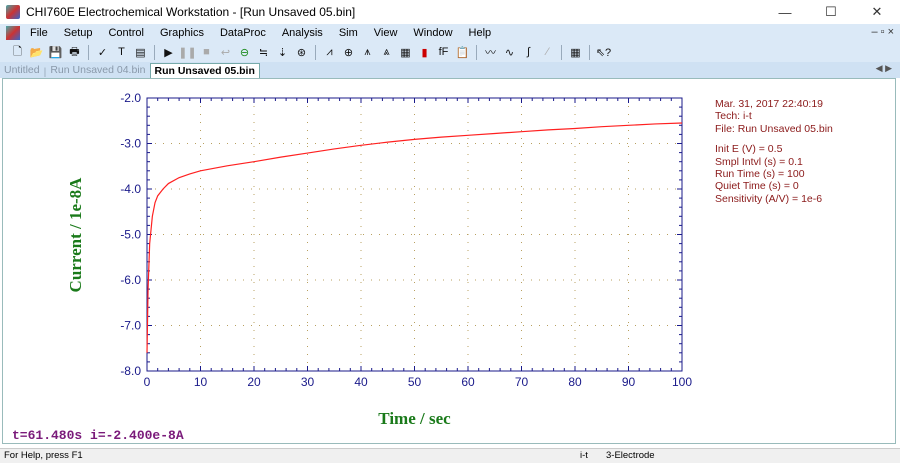 The image size is (900, 463). I want to click on x-tick-label: 50, so click(415, 382).